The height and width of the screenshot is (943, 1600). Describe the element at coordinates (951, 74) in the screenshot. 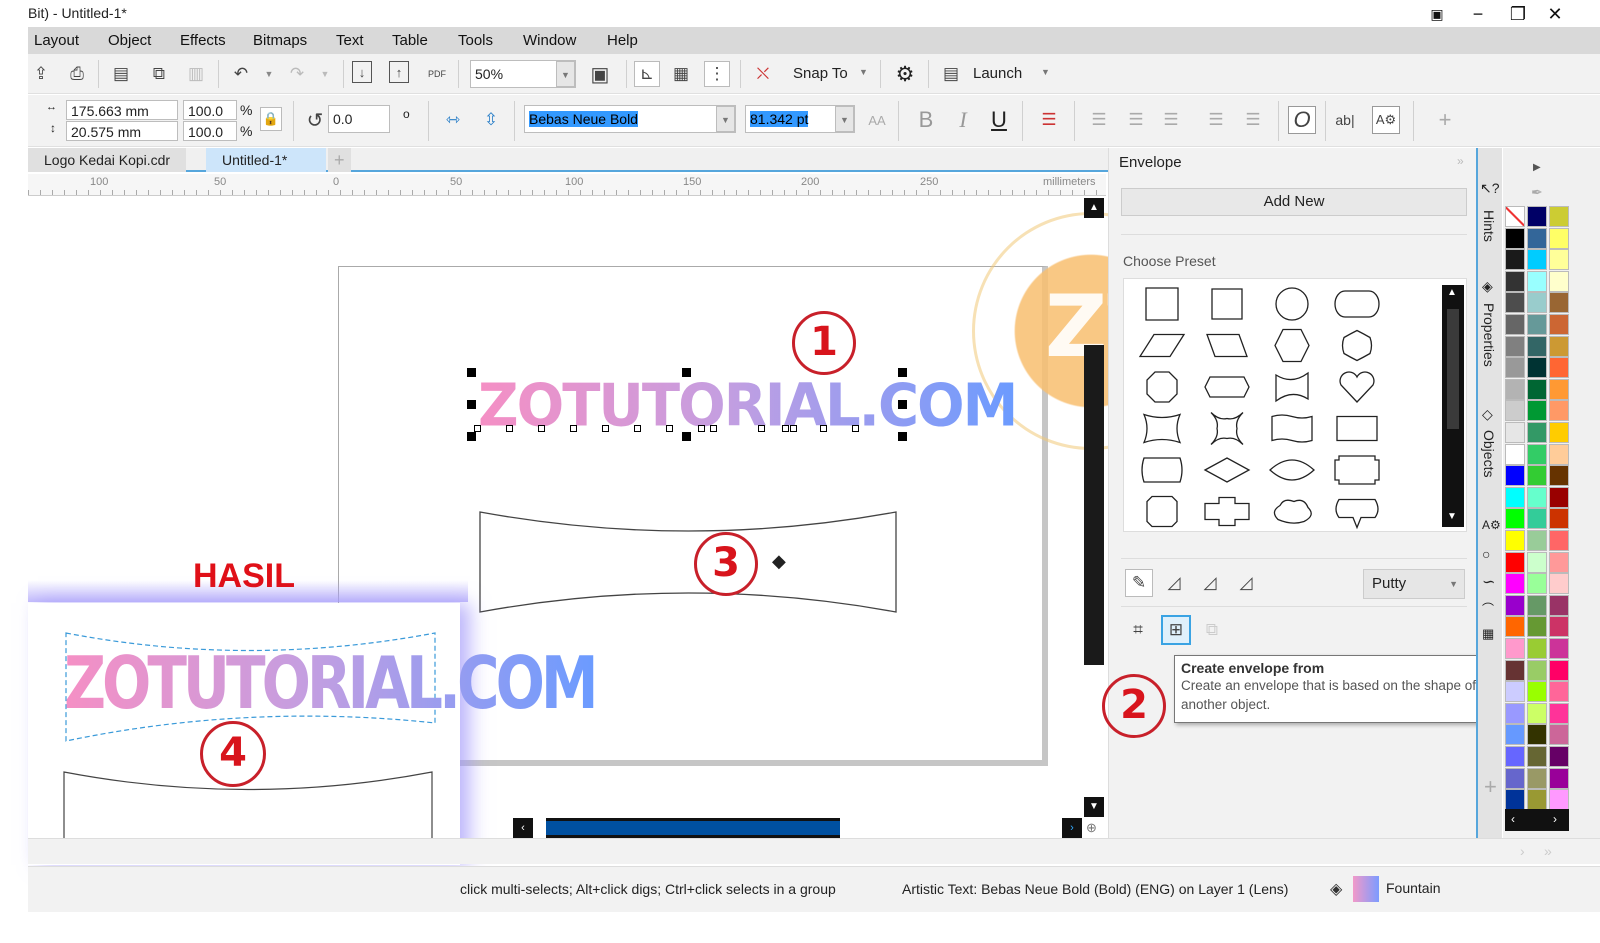

I see `launch-icon: ▤` at that location.